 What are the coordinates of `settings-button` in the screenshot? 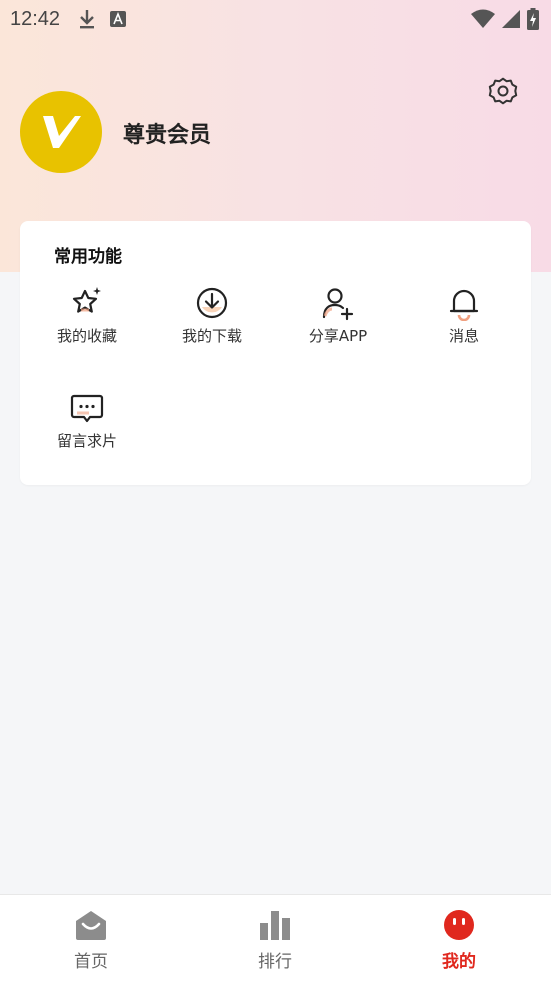 It's located at (503, 91).